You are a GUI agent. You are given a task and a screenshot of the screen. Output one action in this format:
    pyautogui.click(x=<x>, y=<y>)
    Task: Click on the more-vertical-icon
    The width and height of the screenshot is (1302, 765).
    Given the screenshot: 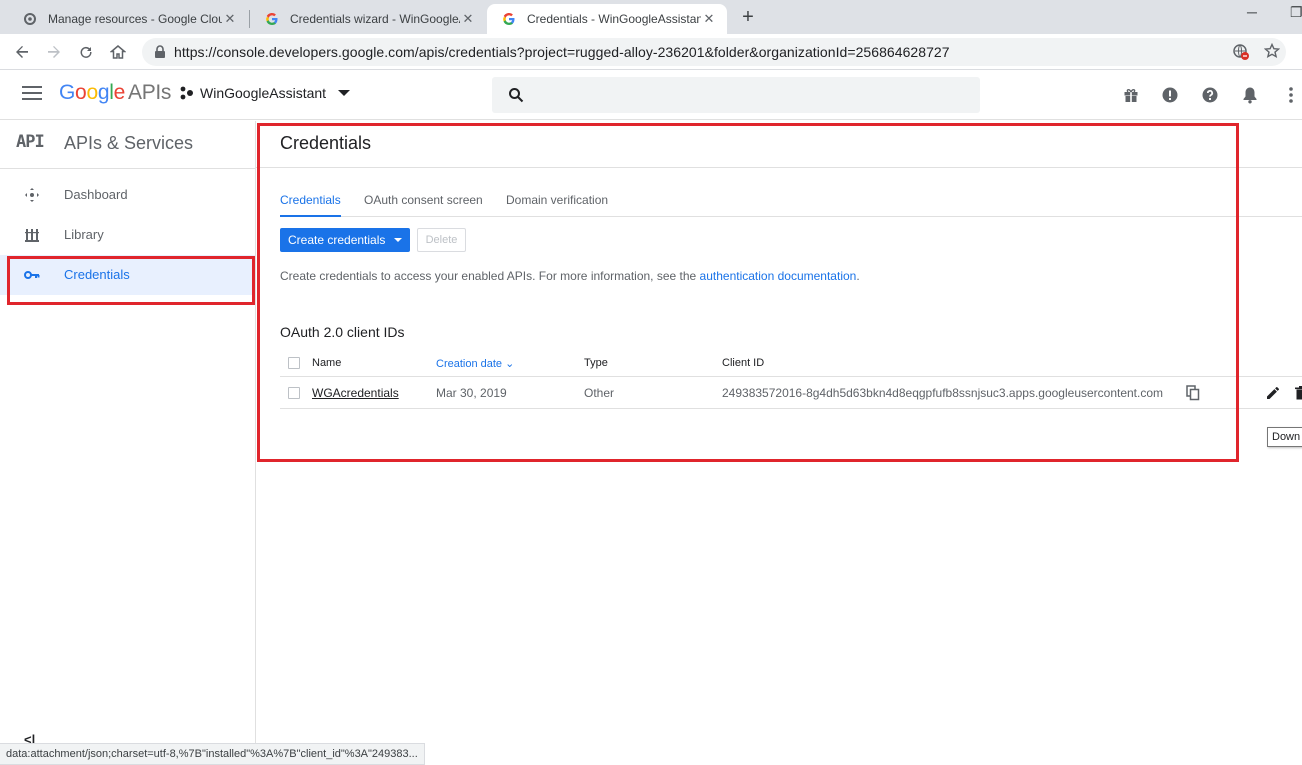 What is the action you would take?
    pyautogui.click(x=1291, y=95)
    